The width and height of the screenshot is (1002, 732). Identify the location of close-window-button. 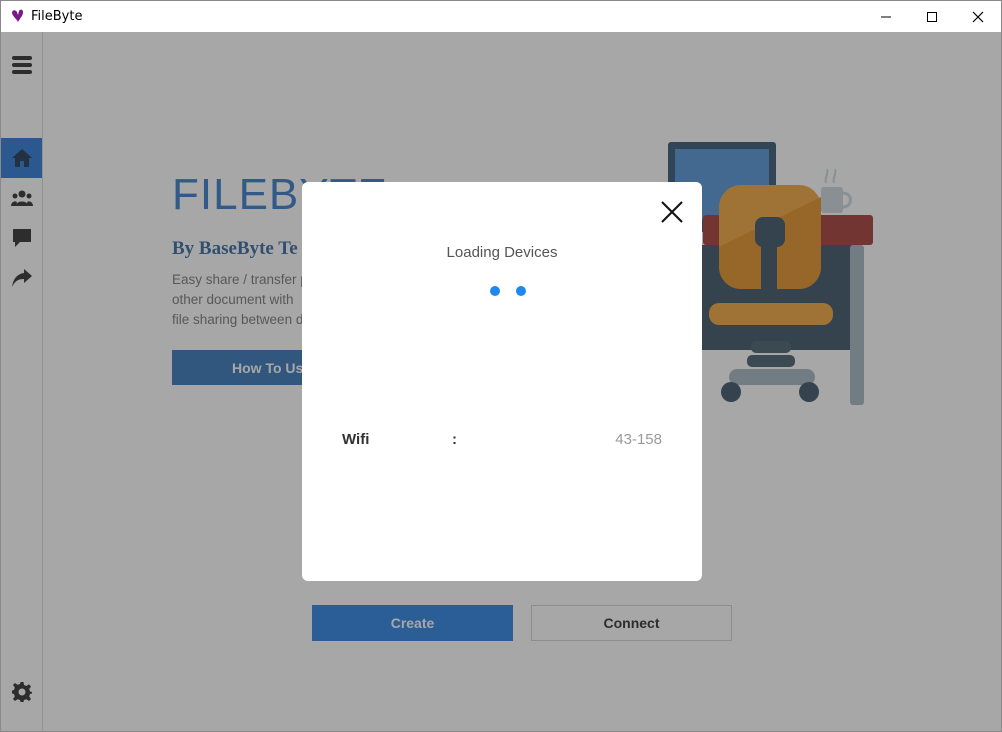
(978, 16).